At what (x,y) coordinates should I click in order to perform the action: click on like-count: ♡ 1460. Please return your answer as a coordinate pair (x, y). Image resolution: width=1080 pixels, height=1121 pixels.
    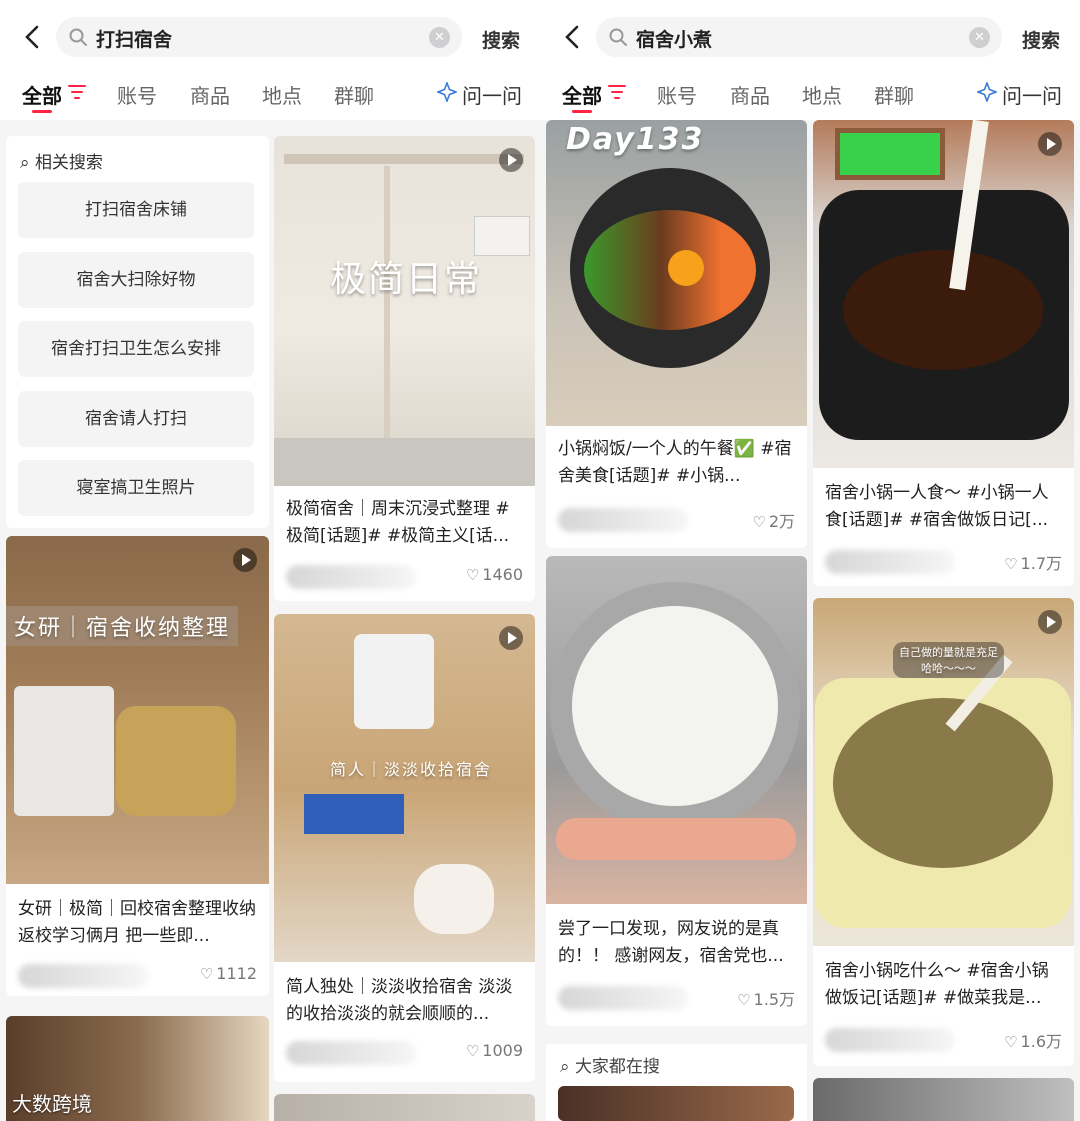
    Looking at the image, I should click on (494, 574).